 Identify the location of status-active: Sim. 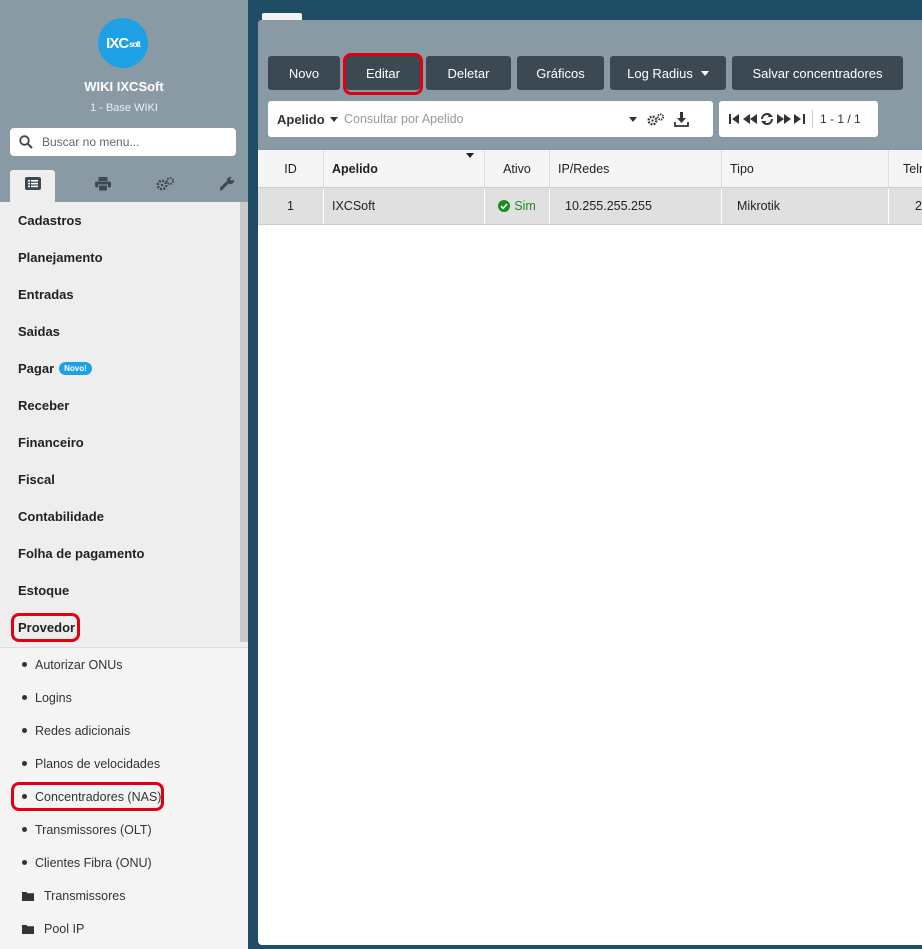
(517, 206).